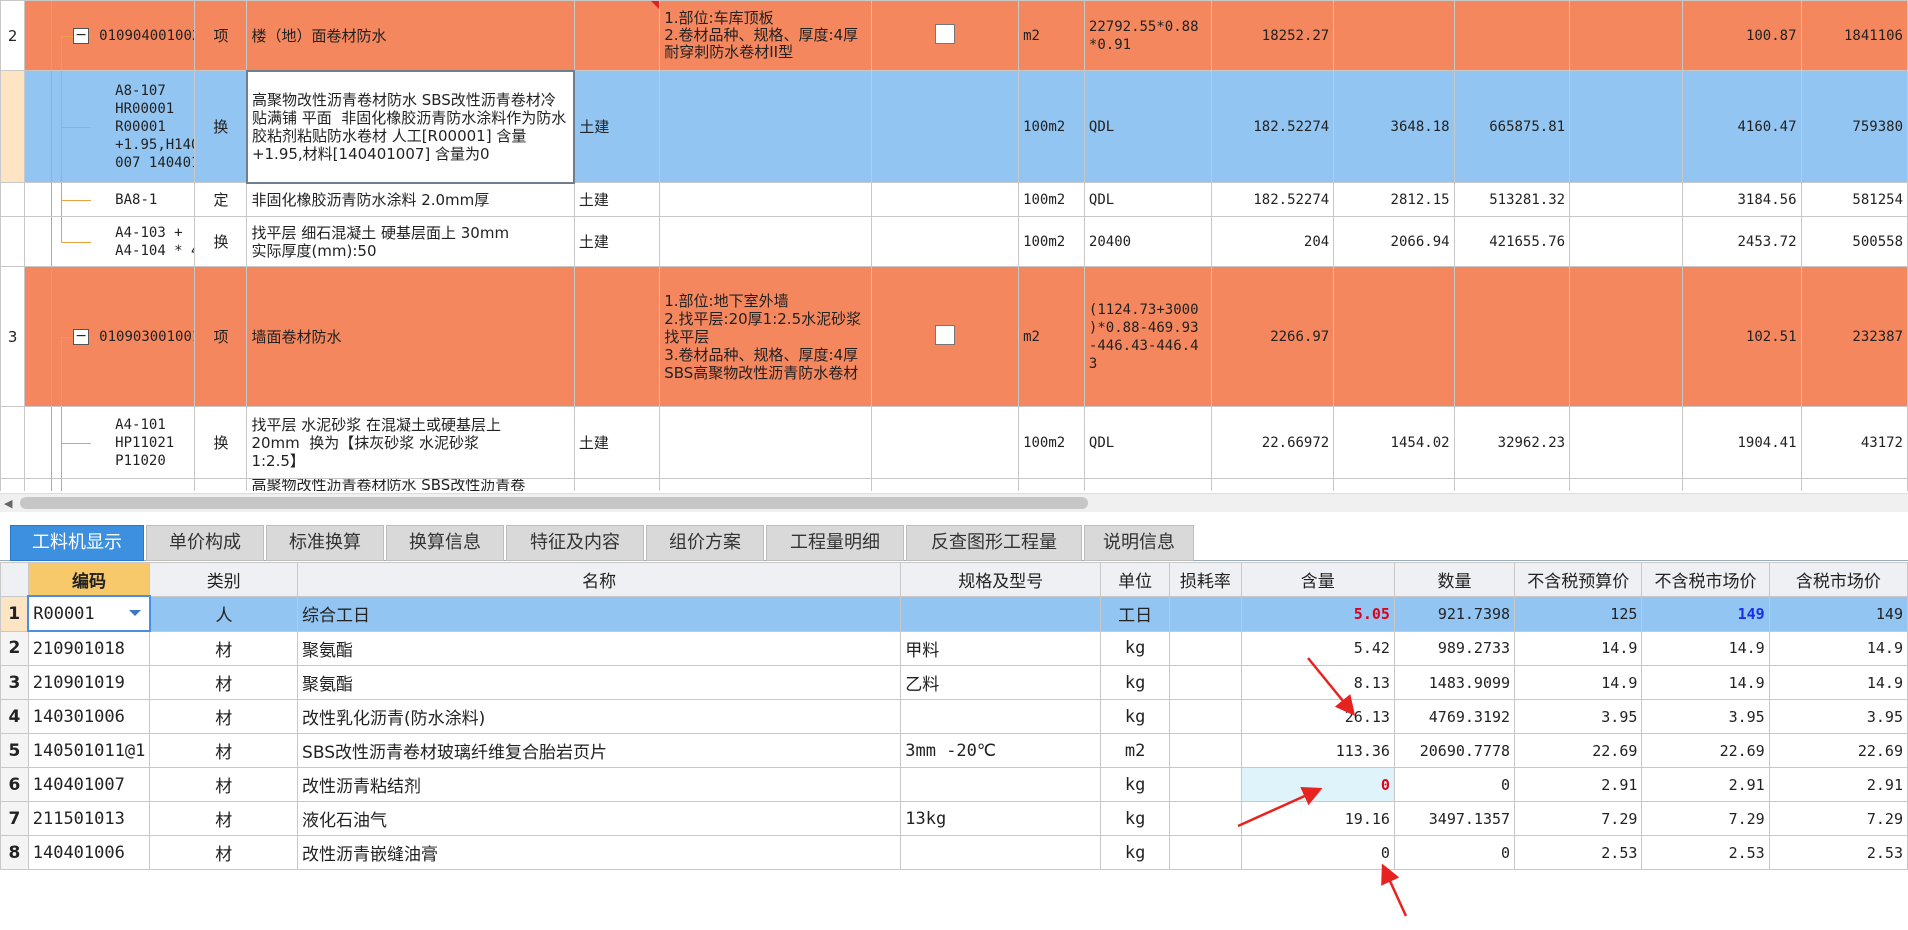  I want to click on chevron-down-icon, so click(134, 613).